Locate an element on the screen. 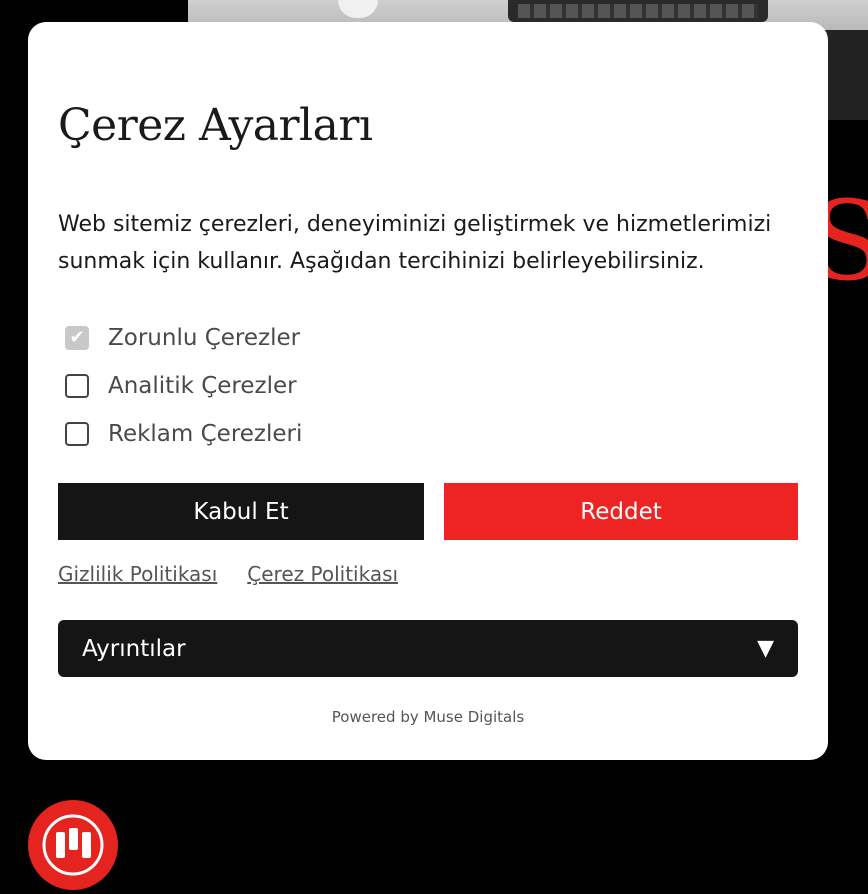  photo-object is located at coordinates (358, 9).